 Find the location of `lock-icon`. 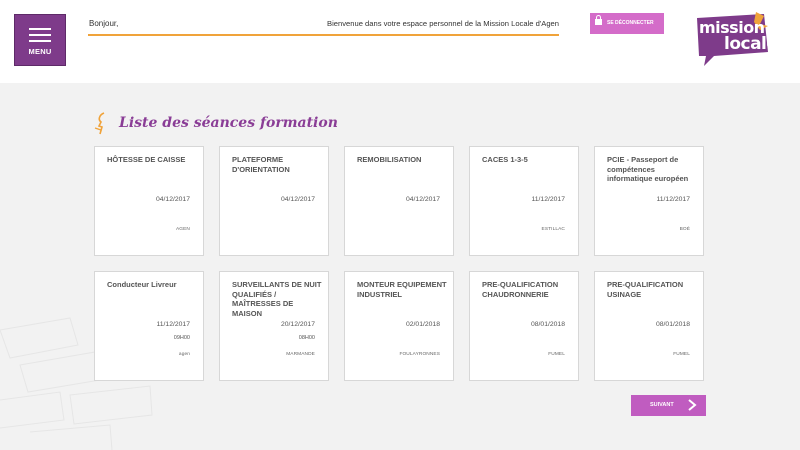

lock-icon is located at coordinates (598, 20).